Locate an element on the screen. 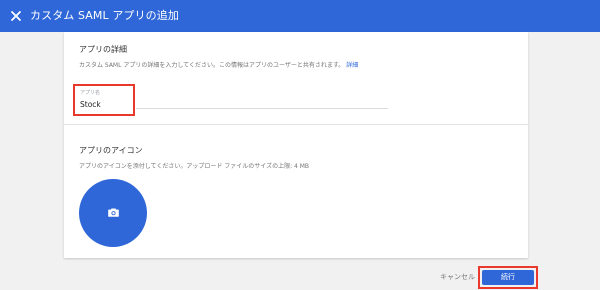 The image size is (600, 290). app-name-label: アプリ名 is located at coordinates (90, 93).